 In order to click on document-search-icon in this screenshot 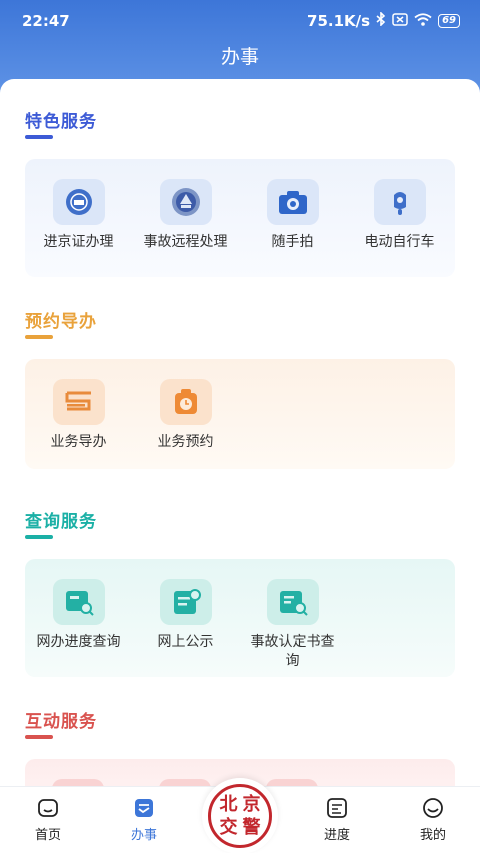, I will do `click(292, 602)`.